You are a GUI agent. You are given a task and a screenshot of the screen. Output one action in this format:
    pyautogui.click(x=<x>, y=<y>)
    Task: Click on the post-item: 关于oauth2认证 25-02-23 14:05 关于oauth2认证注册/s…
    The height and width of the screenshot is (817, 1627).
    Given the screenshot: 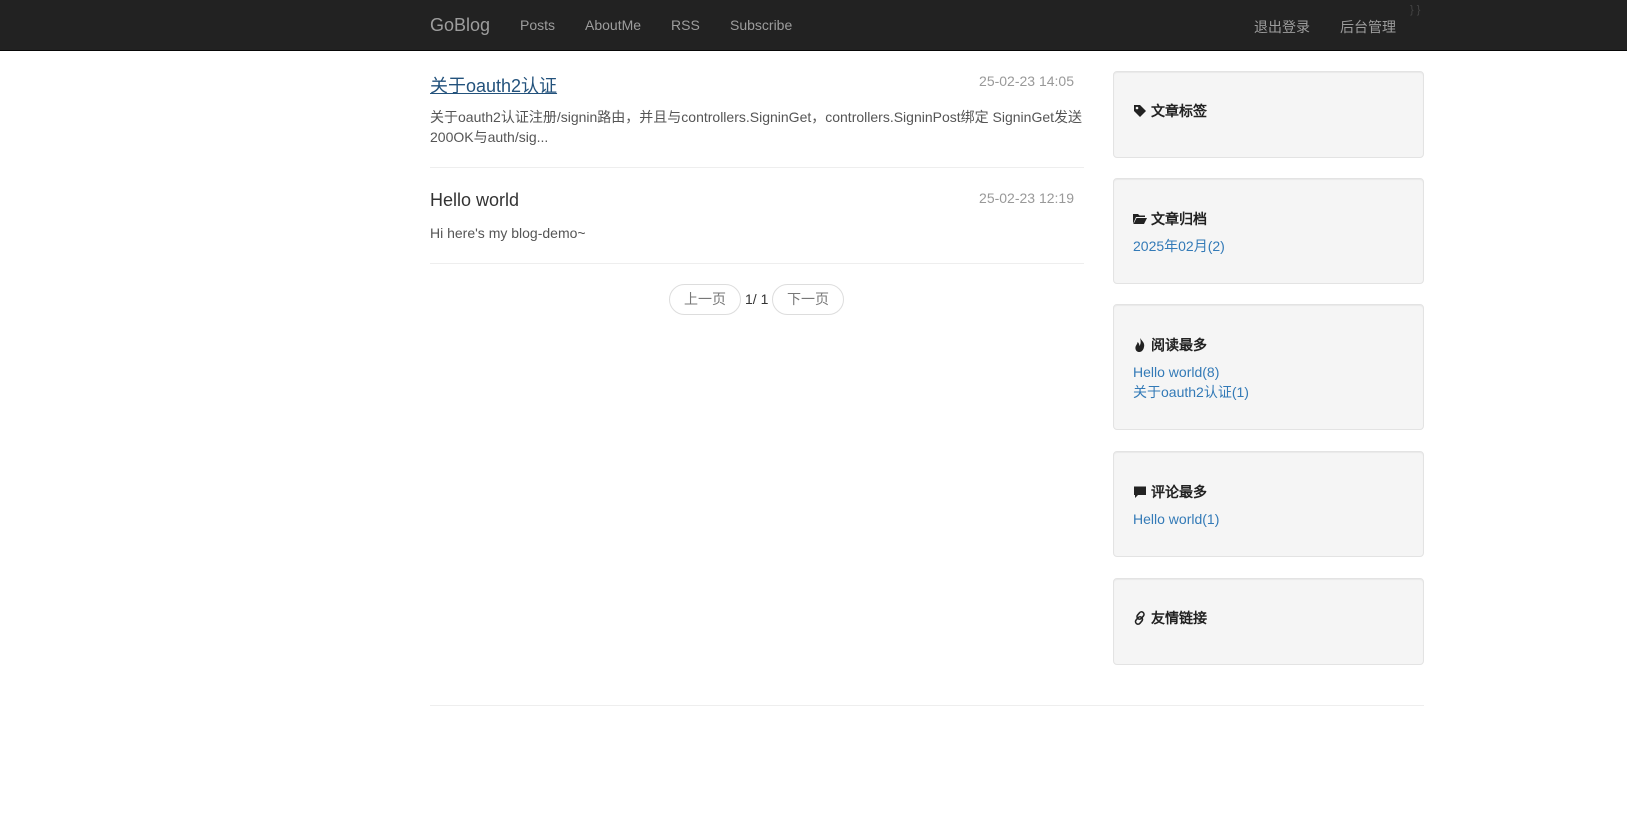 What is the action you would take?
    pyautogui.click(x=757, y=117)
    